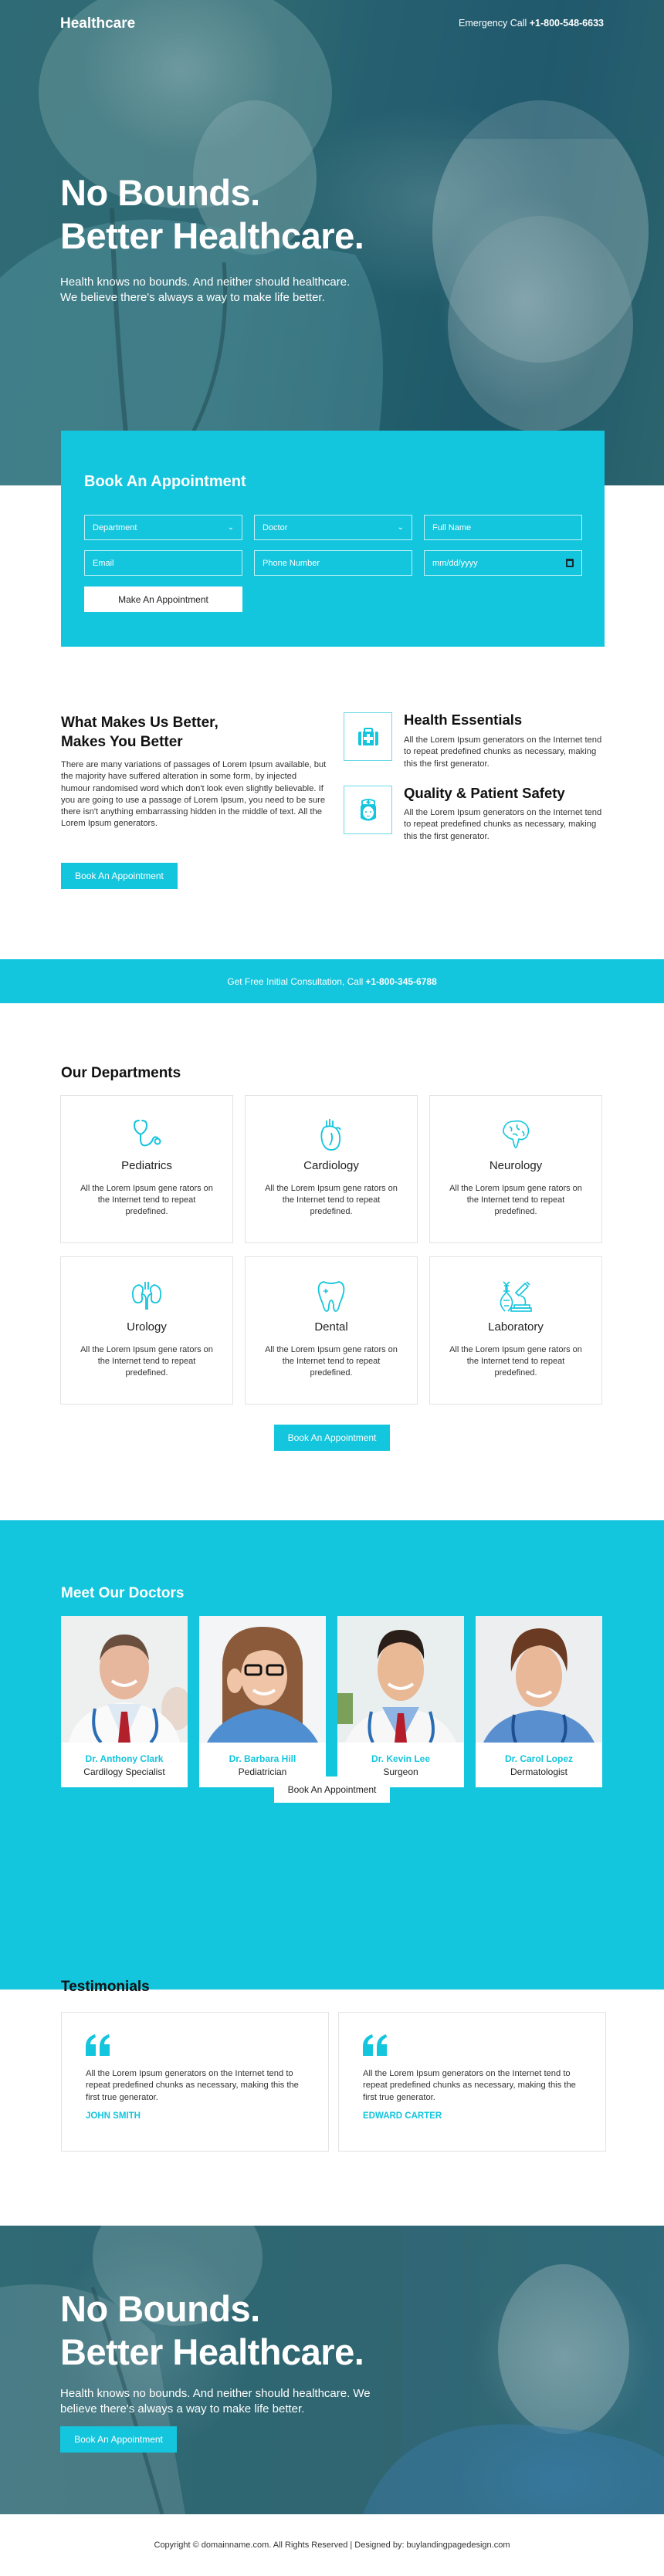  I want to click on make-appointment-button: Make An Appointment, so click(163, 599).